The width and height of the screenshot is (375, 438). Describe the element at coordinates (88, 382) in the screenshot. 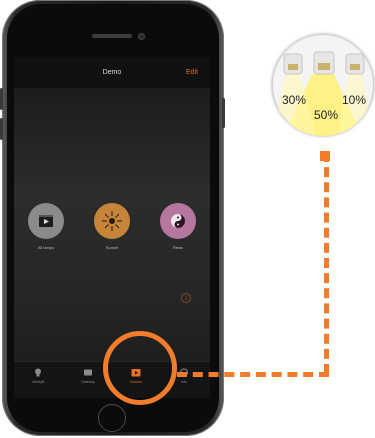

I see `tab-label: Gateway` at that location.